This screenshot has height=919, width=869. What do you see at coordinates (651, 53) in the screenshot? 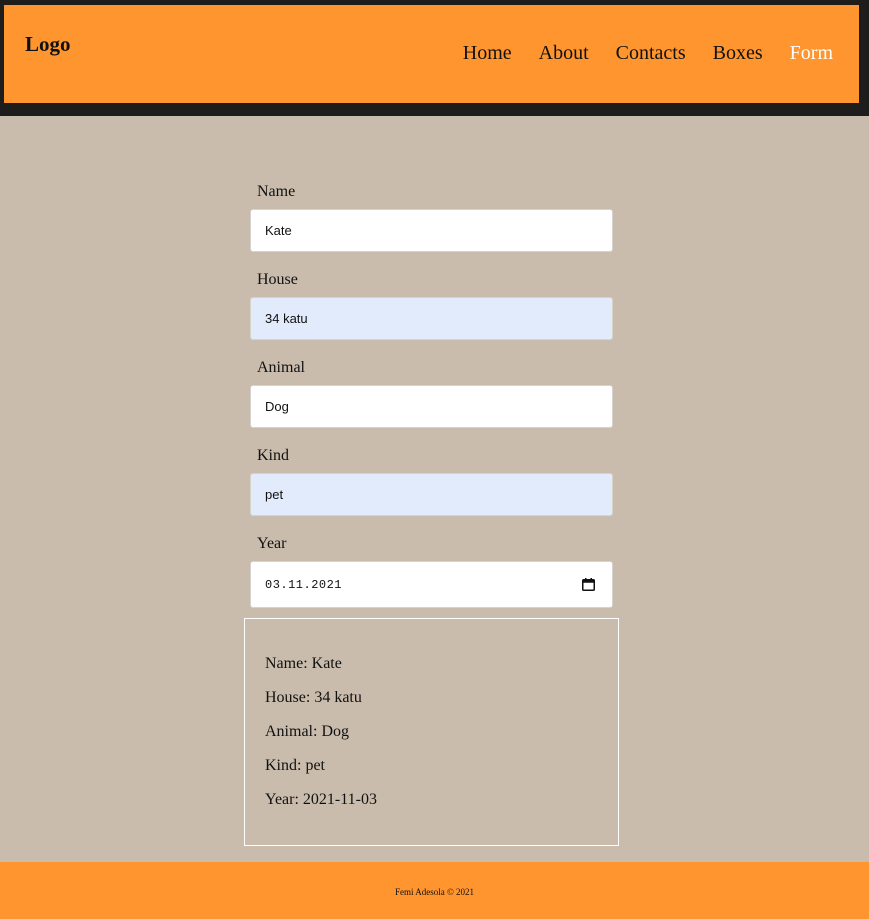
I see `nav-contacts: Contacts` at bounding box center [651, 53].